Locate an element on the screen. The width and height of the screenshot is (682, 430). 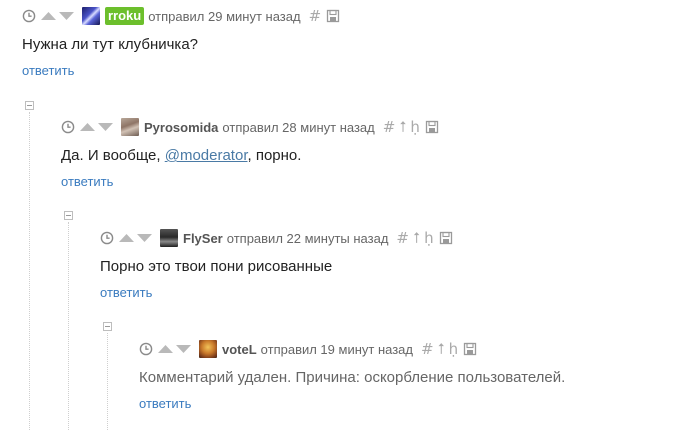
comment-text: Нужна ли тут клубничка? is located at coordinates (110, 44).